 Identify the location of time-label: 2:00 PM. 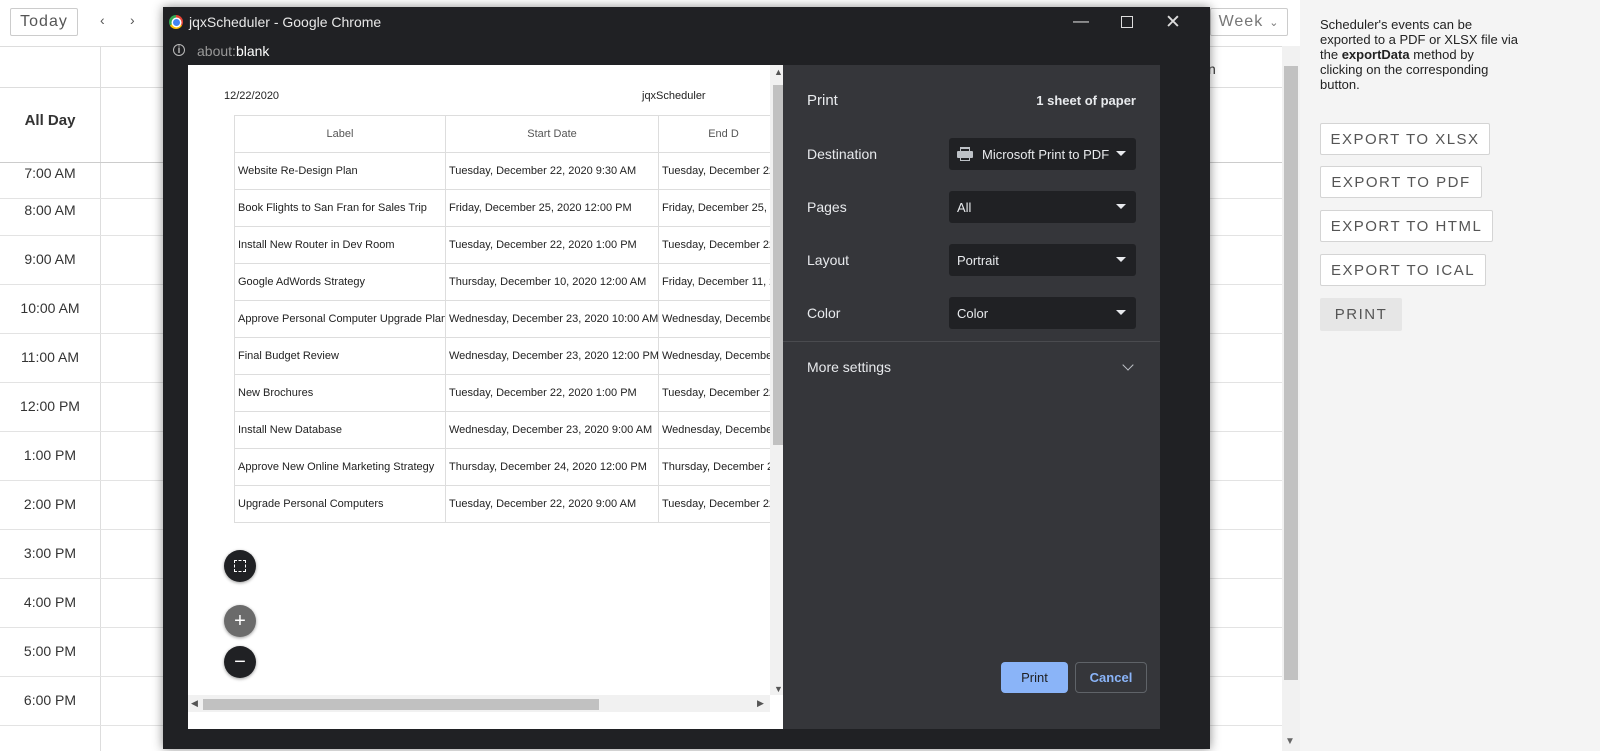
(50, 504).